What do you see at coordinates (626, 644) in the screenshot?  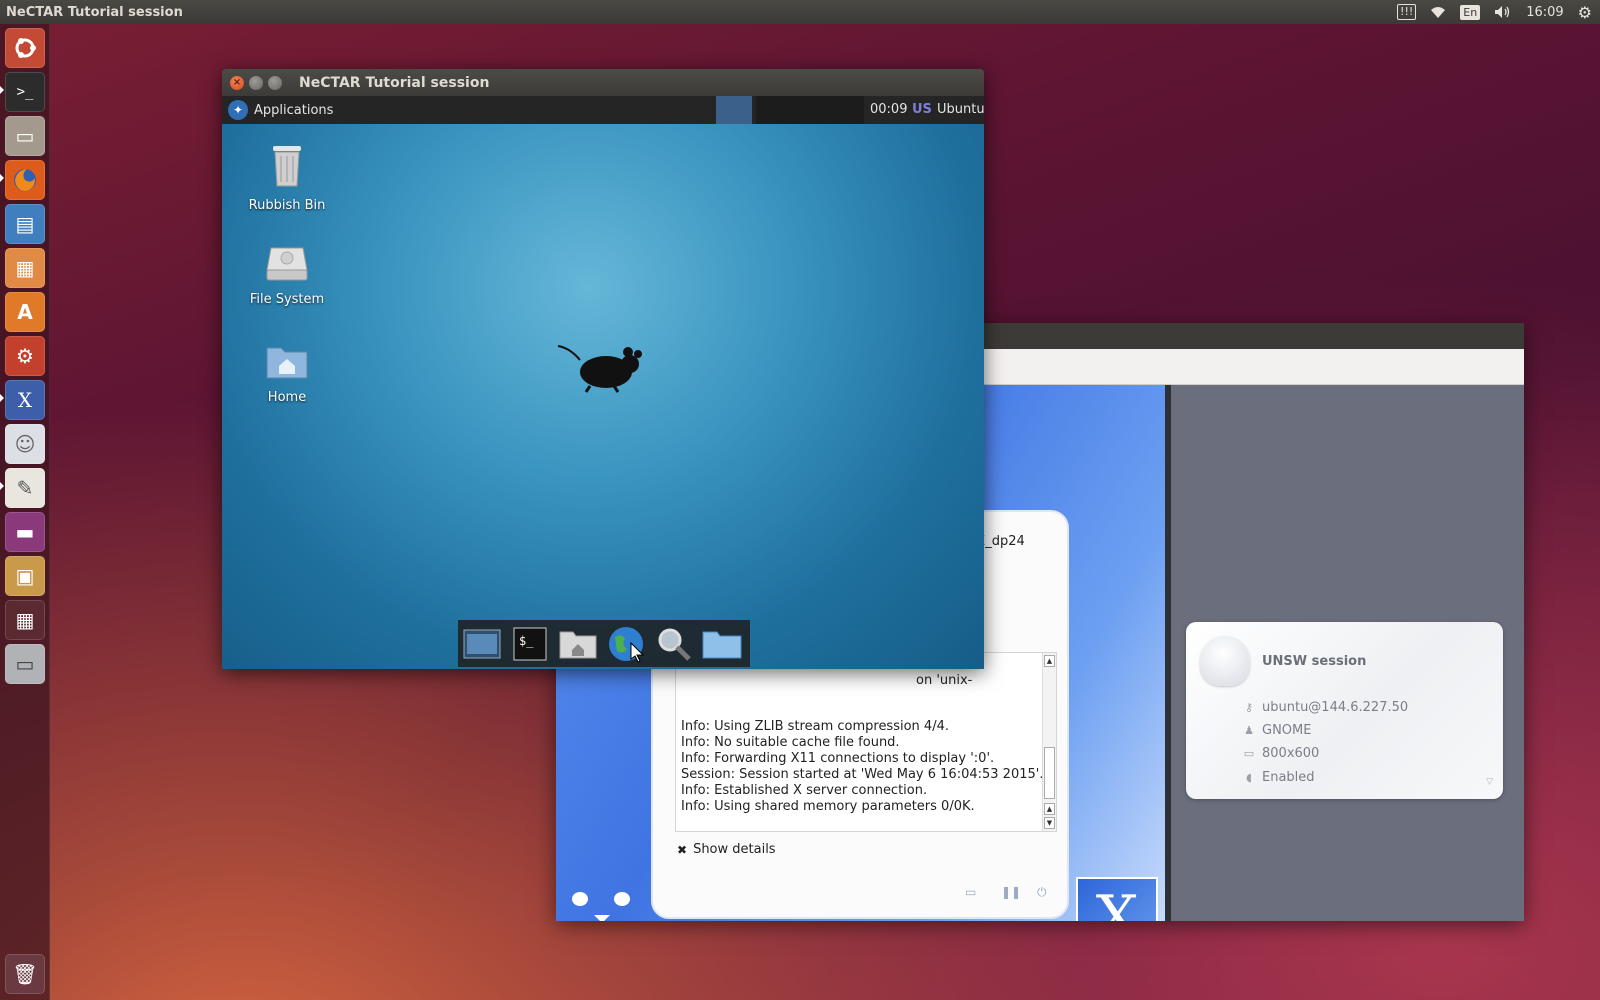 I see `web-browser-icon` at bounding box center [626, 644].